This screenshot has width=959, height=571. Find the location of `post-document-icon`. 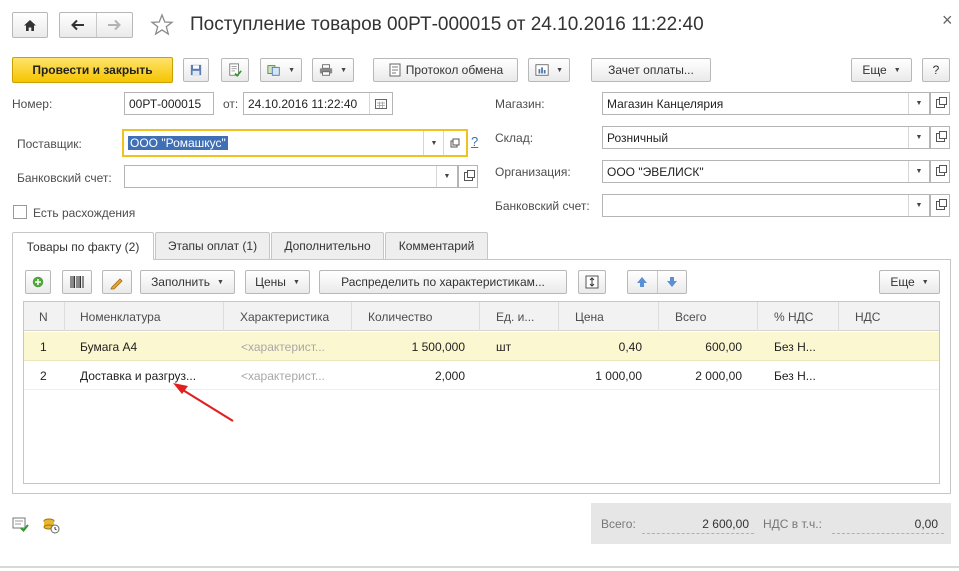

post-document-icon is located at coordinates (235, 70).